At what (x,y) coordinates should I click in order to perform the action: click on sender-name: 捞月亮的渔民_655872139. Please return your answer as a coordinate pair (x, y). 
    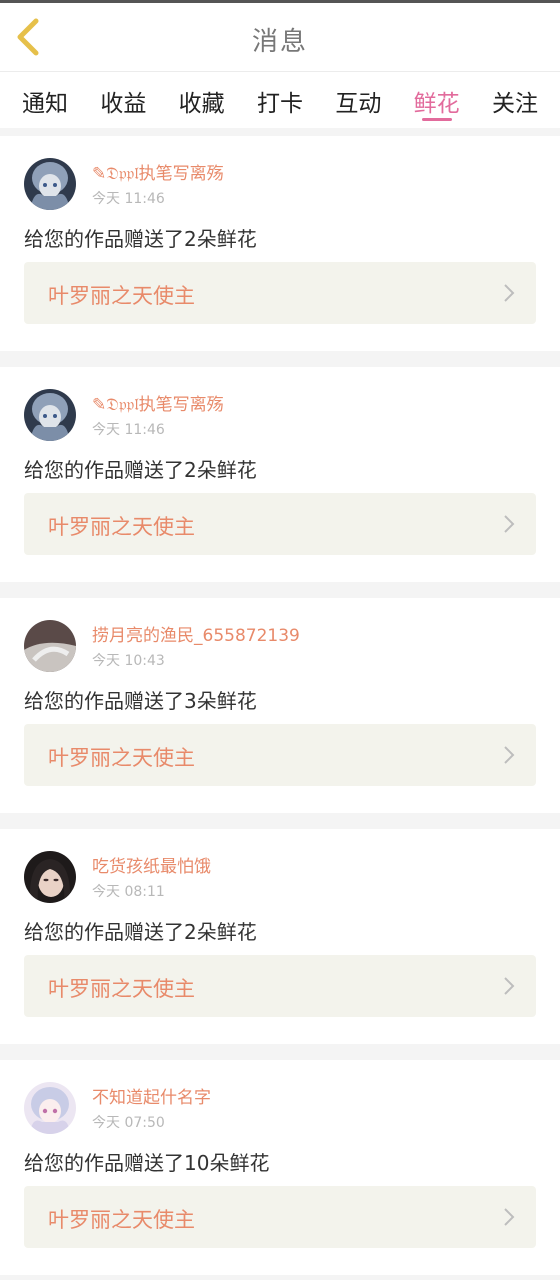
    Looking at the image, I should click on (196, 633).